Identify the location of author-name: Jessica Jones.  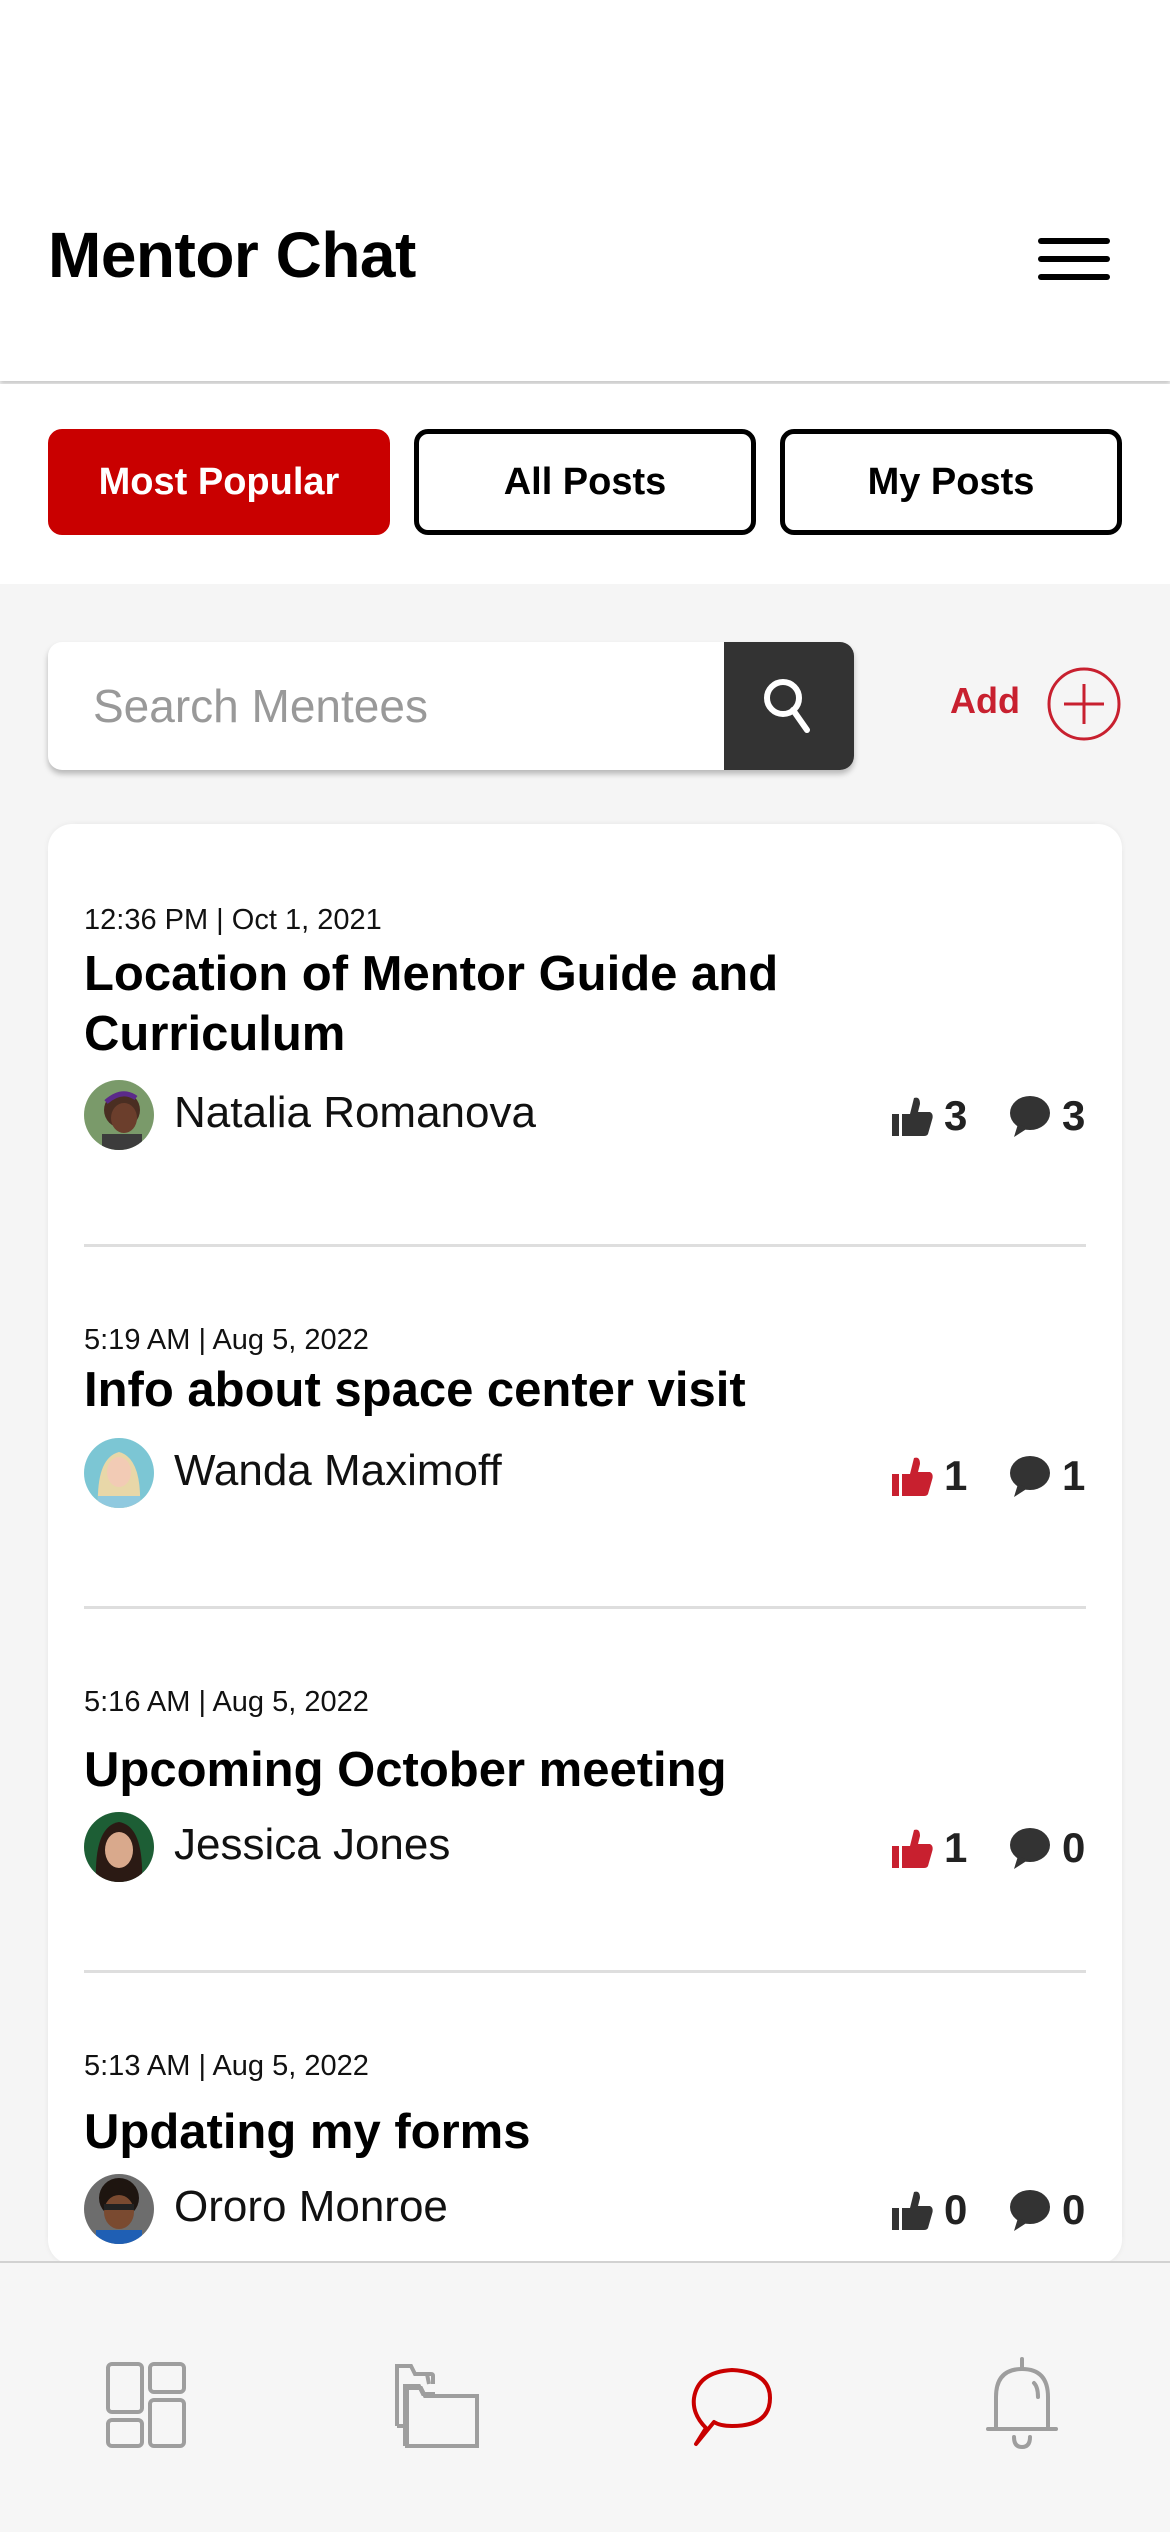
(312, 1844).